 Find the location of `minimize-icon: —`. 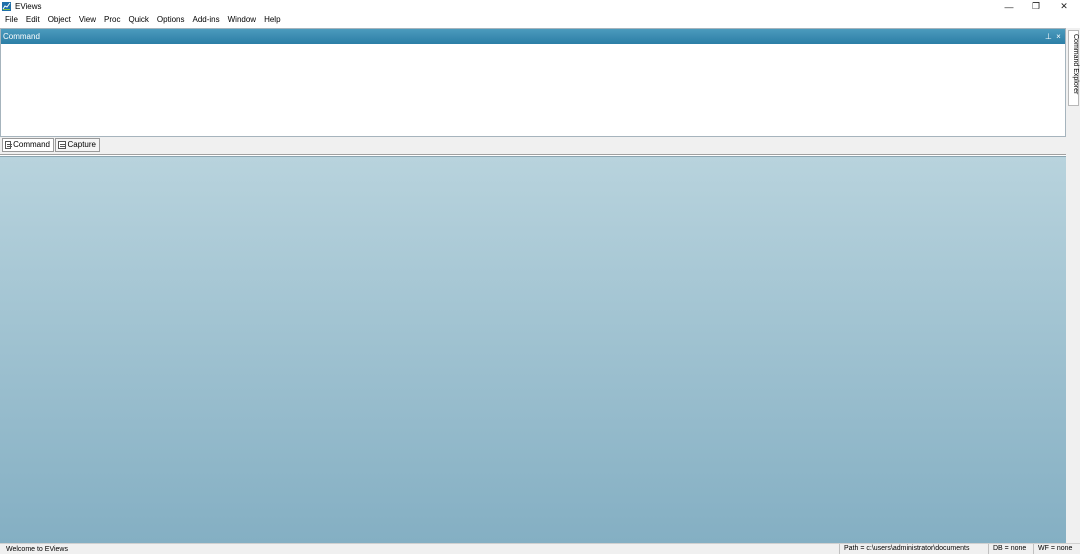

minimize-icon: — is located at coordinates (1009, 6).